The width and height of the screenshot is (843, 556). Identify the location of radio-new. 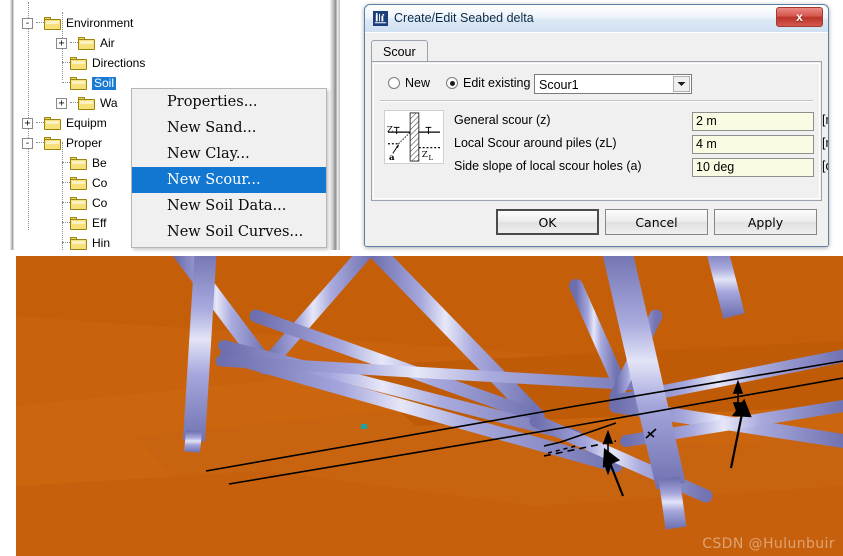
(394, 83).